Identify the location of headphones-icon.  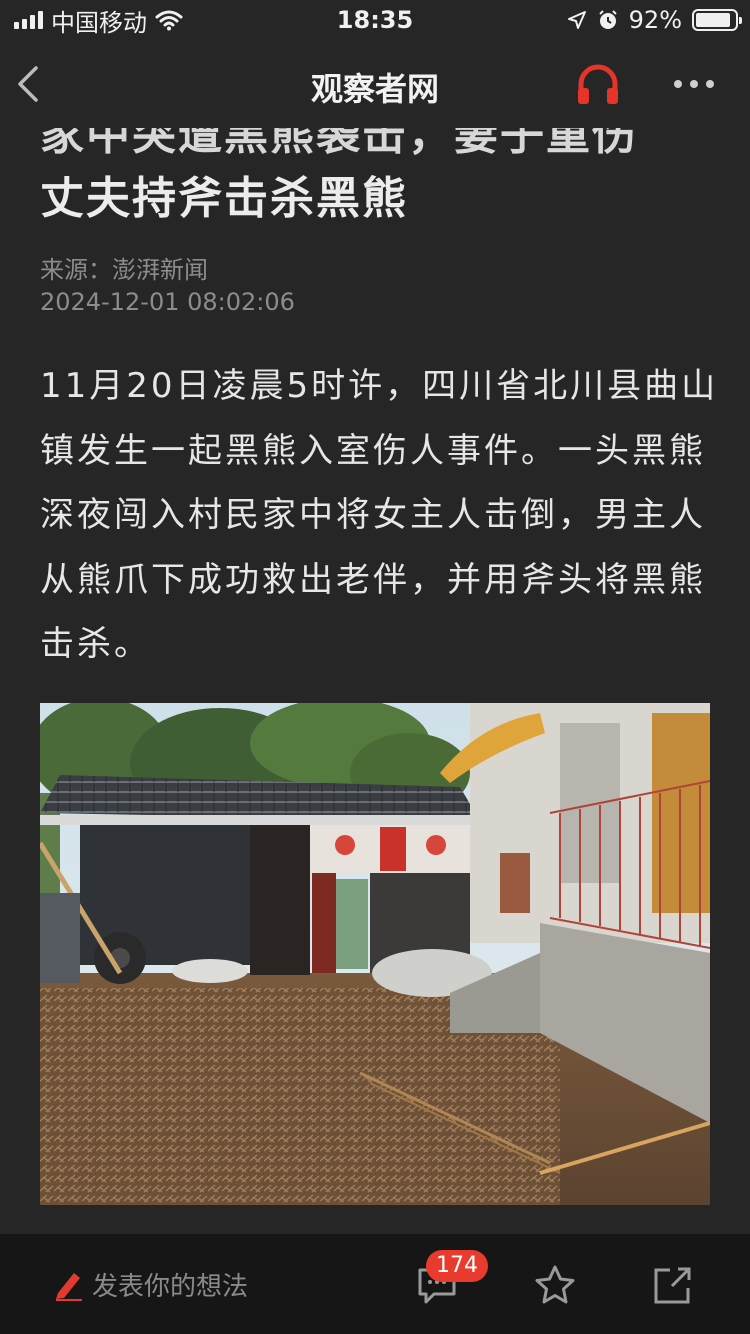
(598, 84).